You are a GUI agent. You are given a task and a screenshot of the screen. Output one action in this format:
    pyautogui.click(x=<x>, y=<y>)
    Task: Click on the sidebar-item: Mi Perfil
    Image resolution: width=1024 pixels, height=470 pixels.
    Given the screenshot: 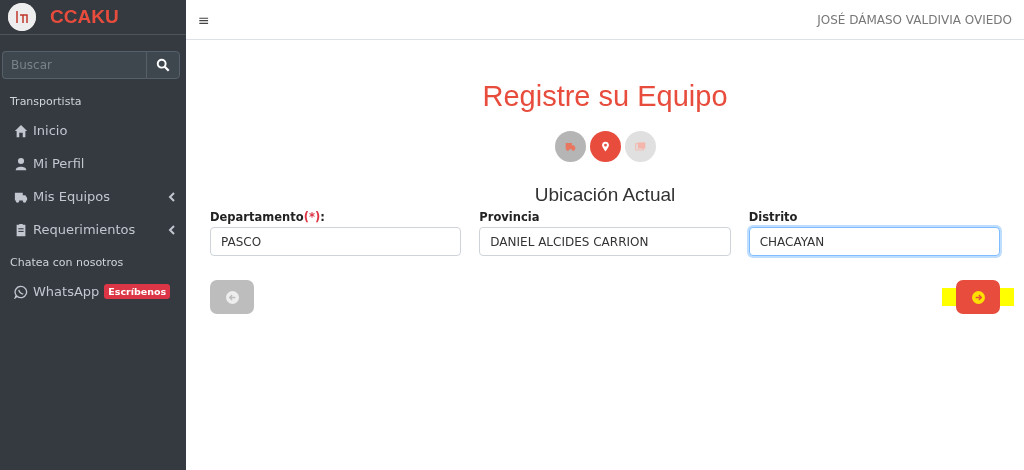 What is the action you would take?
    pyautogui.click(x=93, y=163)
    